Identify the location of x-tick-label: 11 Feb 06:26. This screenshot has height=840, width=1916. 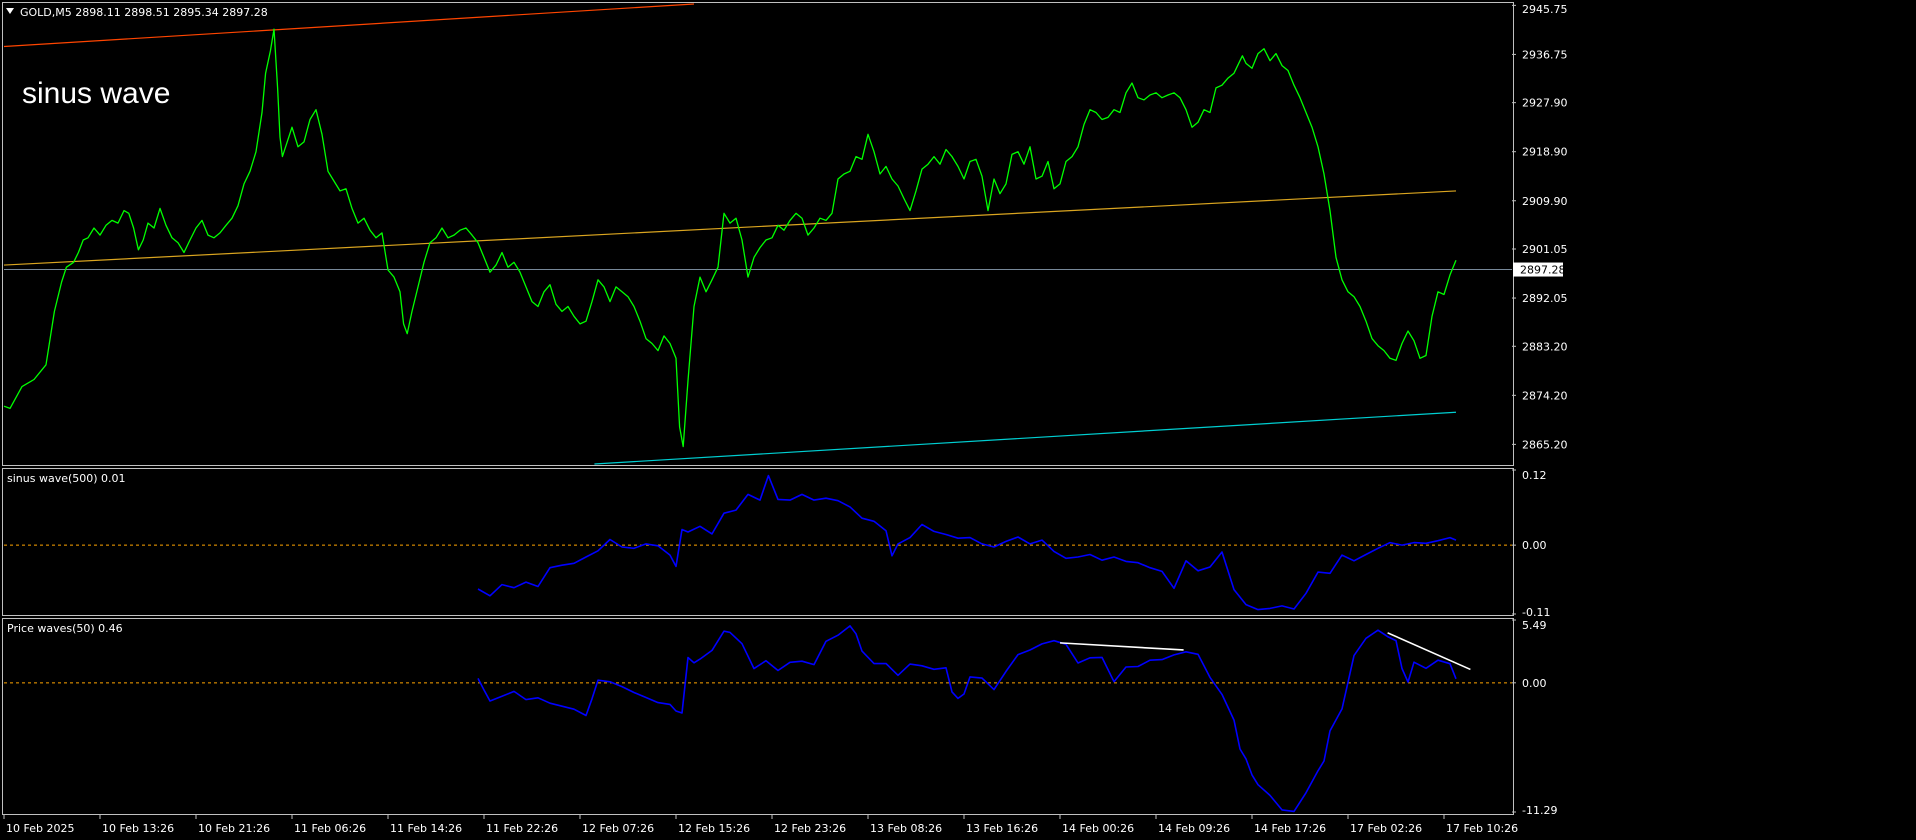
(330, 828).